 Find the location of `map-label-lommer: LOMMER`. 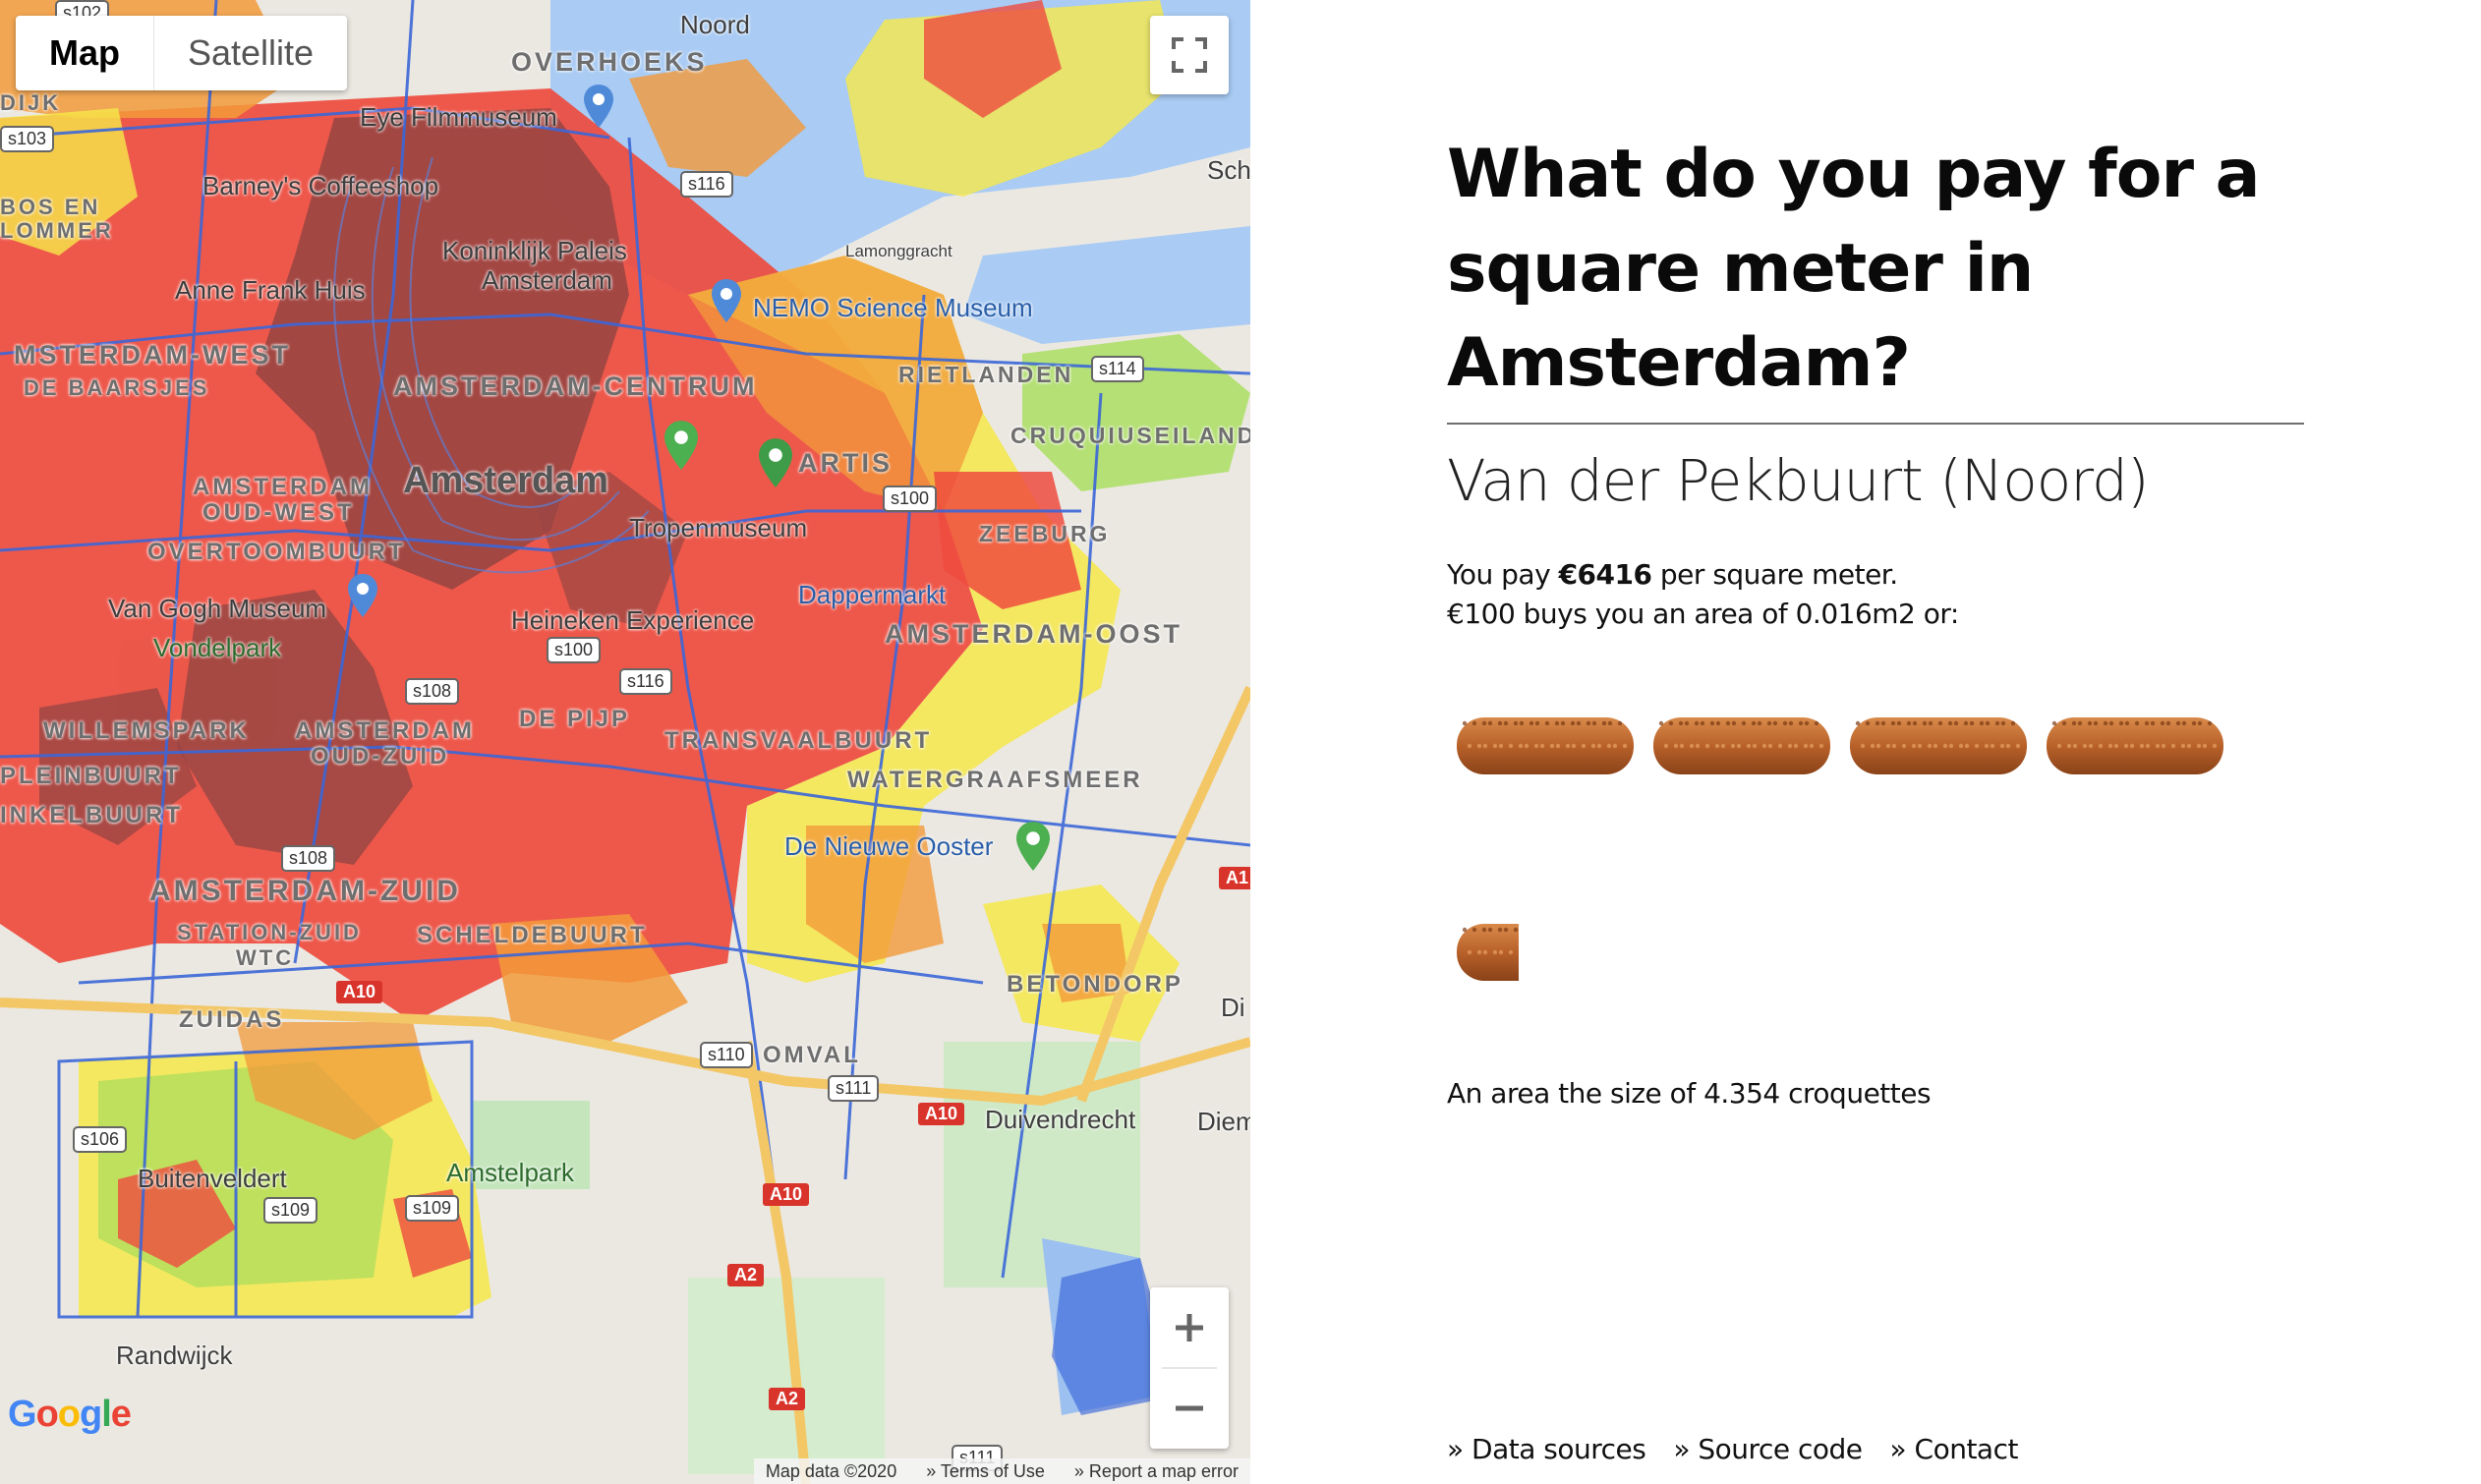

map-label-lommer: LOMMER is located at coordinates (57, 230).